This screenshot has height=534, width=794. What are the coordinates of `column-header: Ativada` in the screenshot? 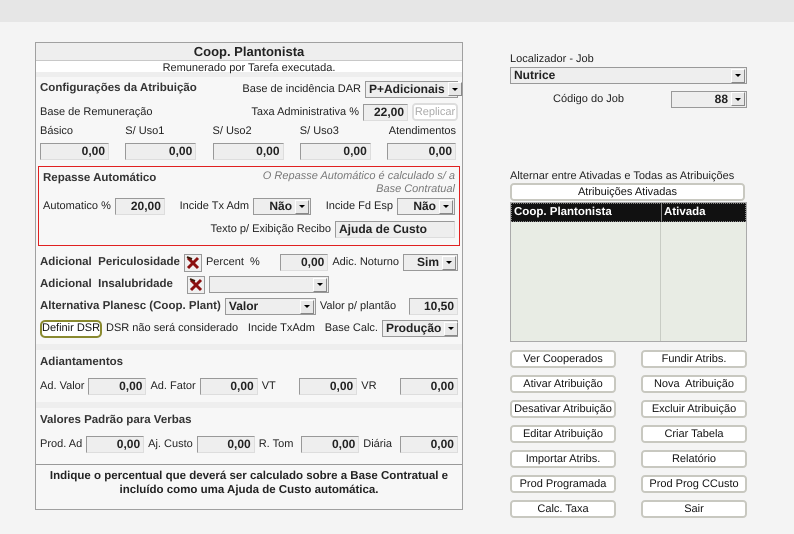 It's located at (685, 212).